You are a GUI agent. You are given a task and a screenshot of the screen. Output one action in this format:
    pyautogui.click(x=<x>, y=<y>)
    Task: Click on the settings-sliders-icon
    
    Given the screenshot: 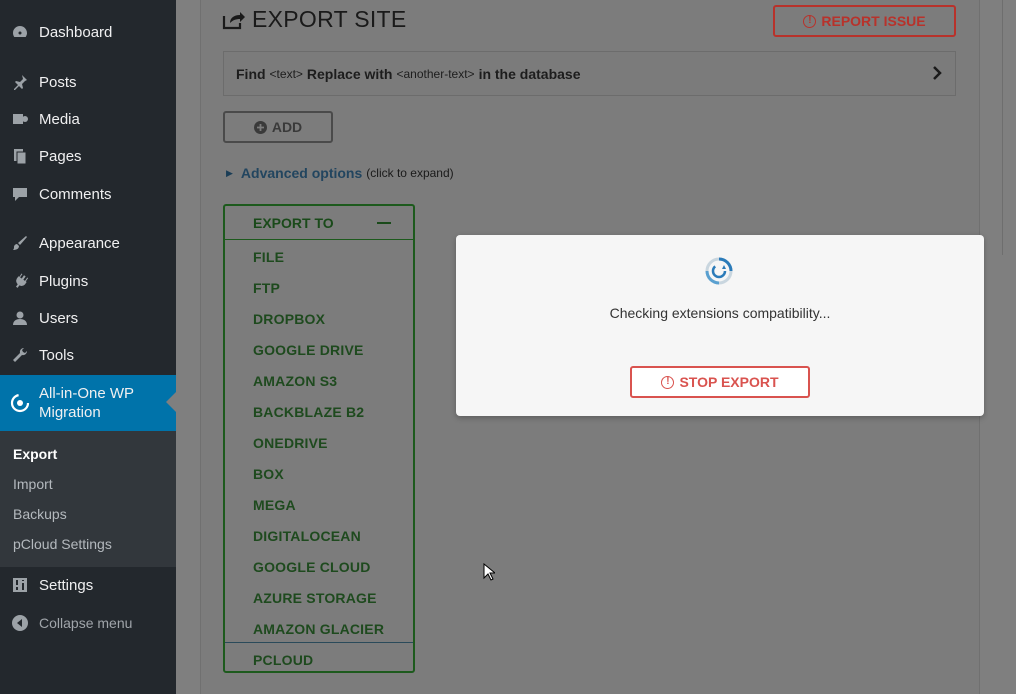 What is the action you would take?
    pyautogui.click(x=20, y=585)
    